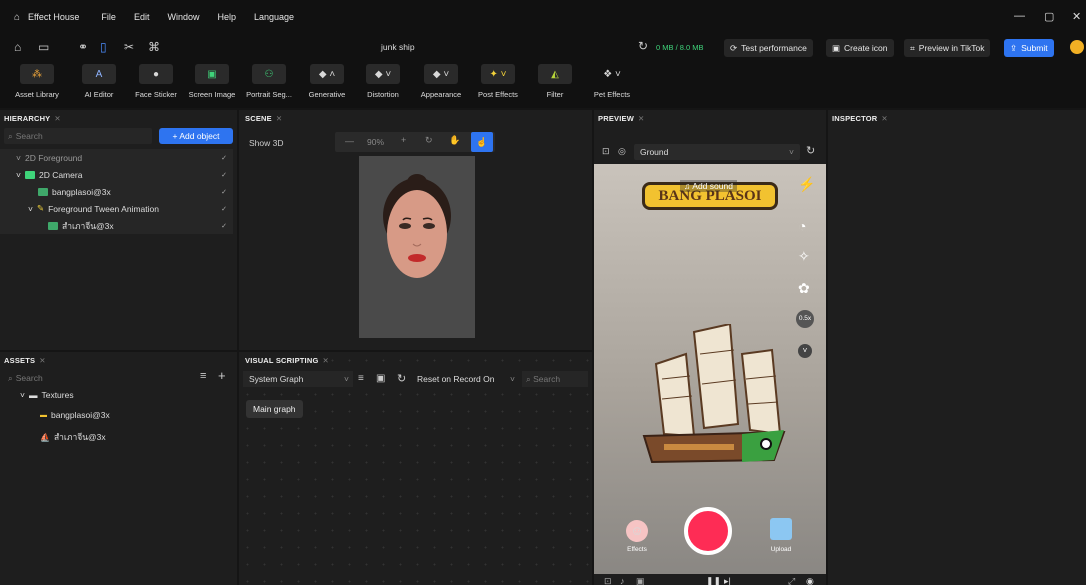 This screenshot has height=585, width=1086. Describe the element at coordinates (637, 531) in the screenshot. I see `effects-icon: ☺` at that location.